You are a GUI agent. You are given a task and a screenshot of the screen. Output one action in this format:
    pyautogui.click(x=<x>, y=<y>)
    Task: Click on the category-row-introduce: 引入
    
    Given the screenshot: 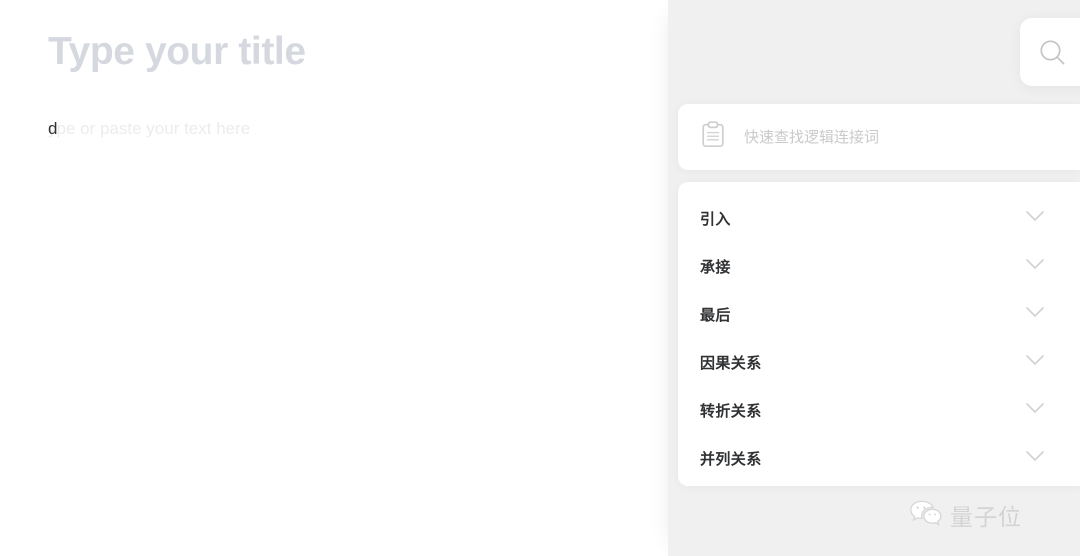 What is the action you would take?
    pyautogui.click(x=879, y=218)
    